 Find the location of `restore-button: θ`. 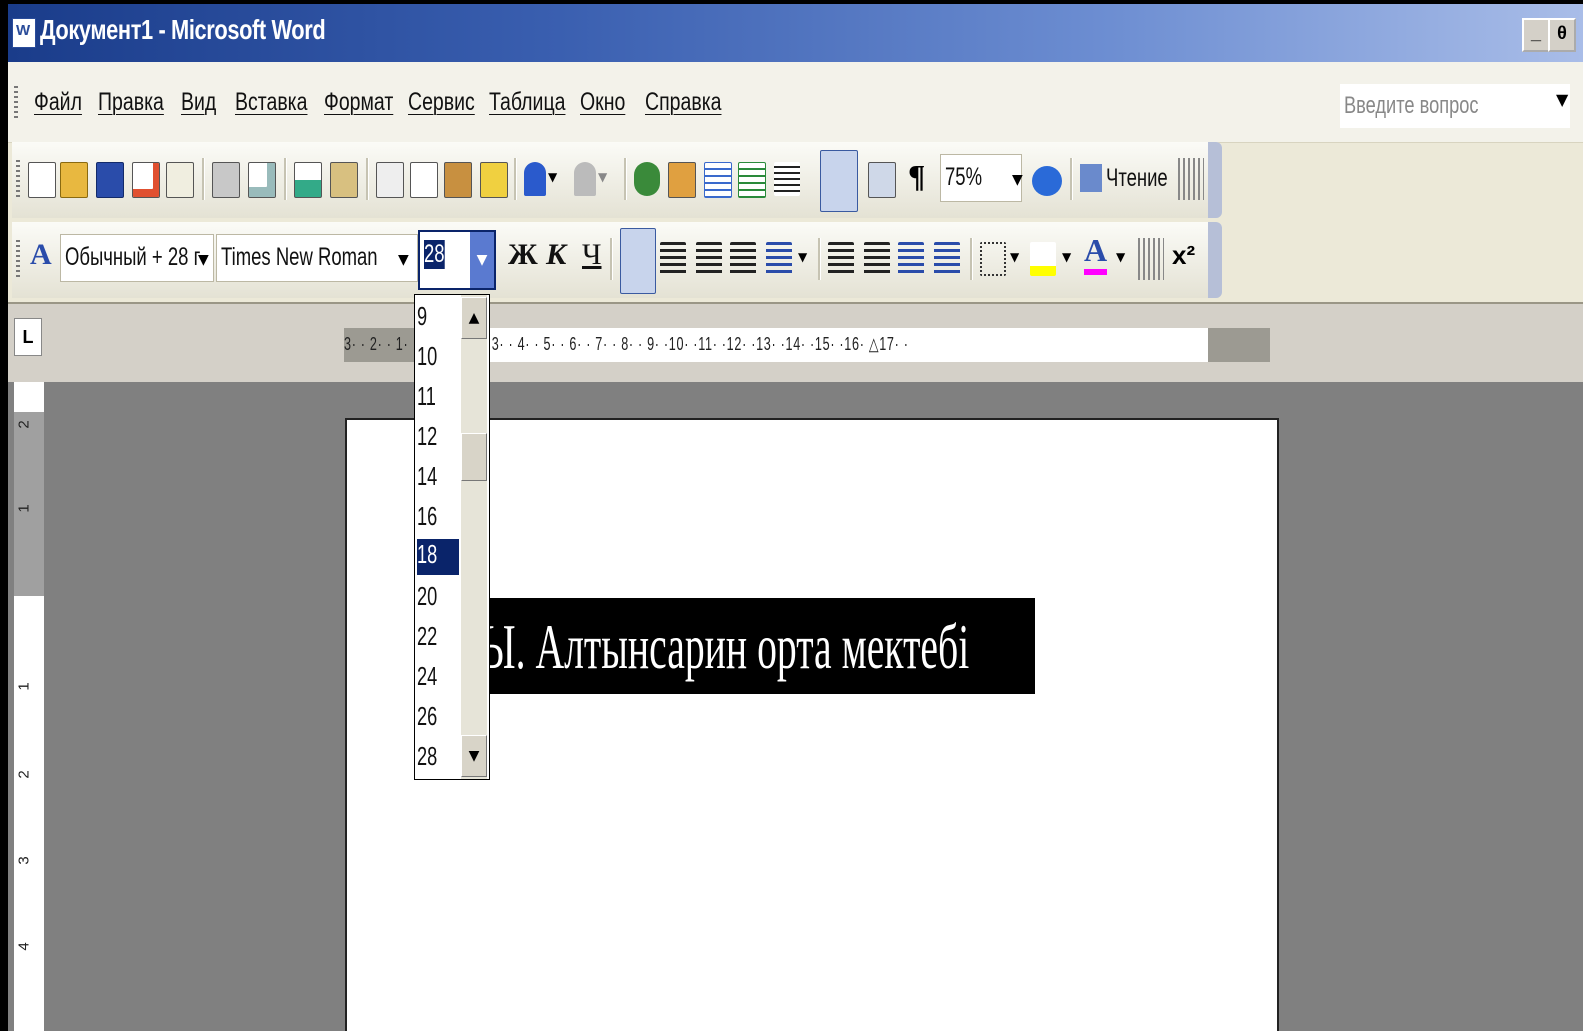

restore-button: θ is located at coordinates (1562, 35).